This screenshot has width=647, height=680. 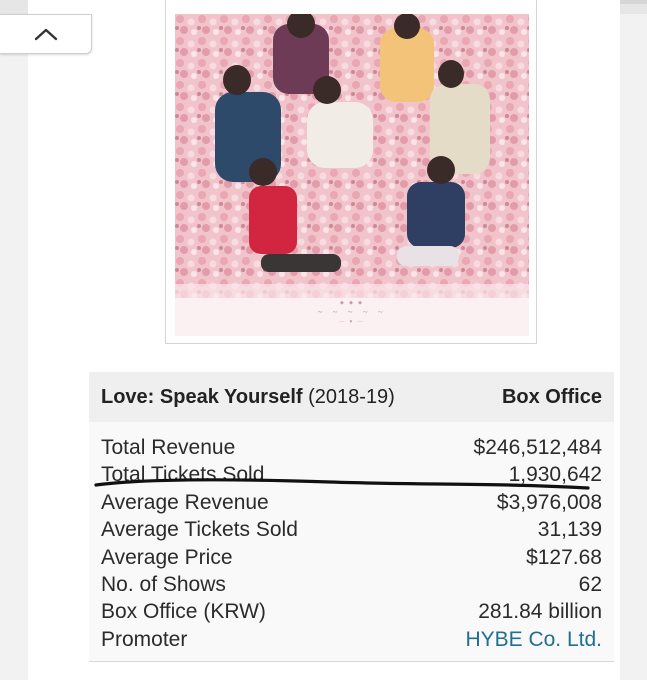 I want to click on table-row: Average Price $127.68, so click(x=351, y=557).